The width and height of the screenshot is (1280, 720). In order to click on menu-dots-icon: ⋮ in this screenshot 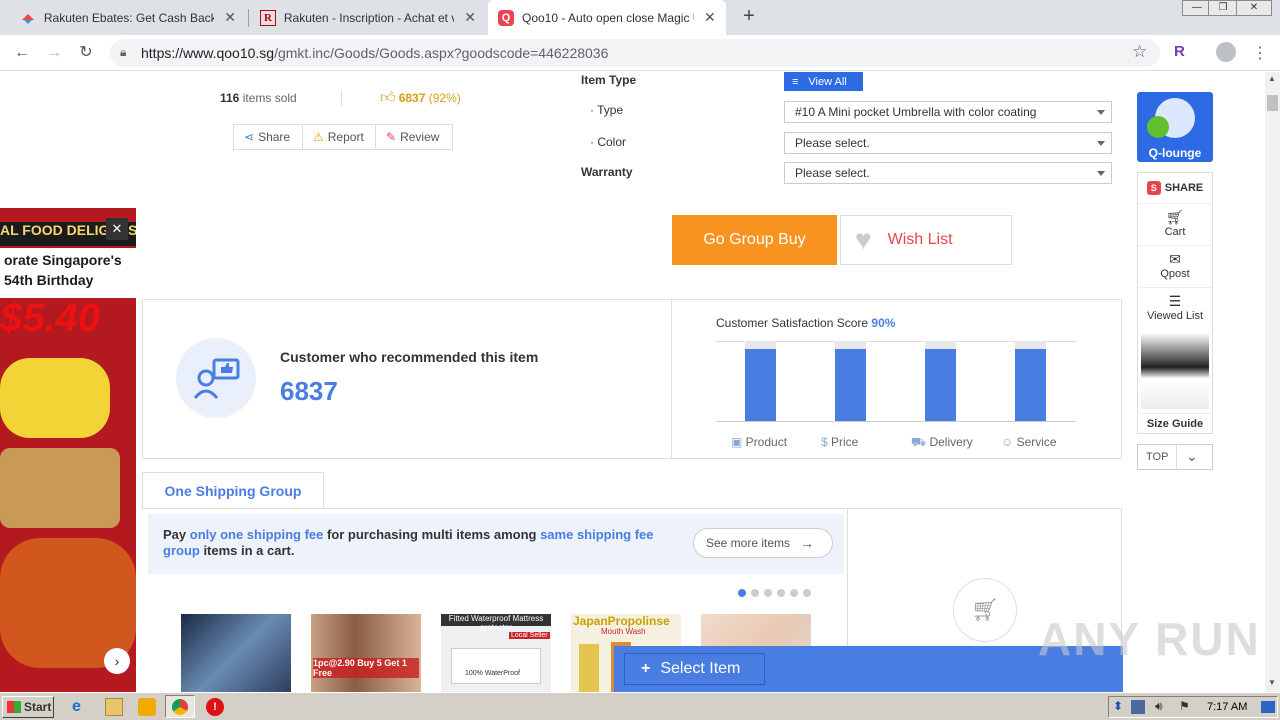, I will do `click(1260, 53)`.